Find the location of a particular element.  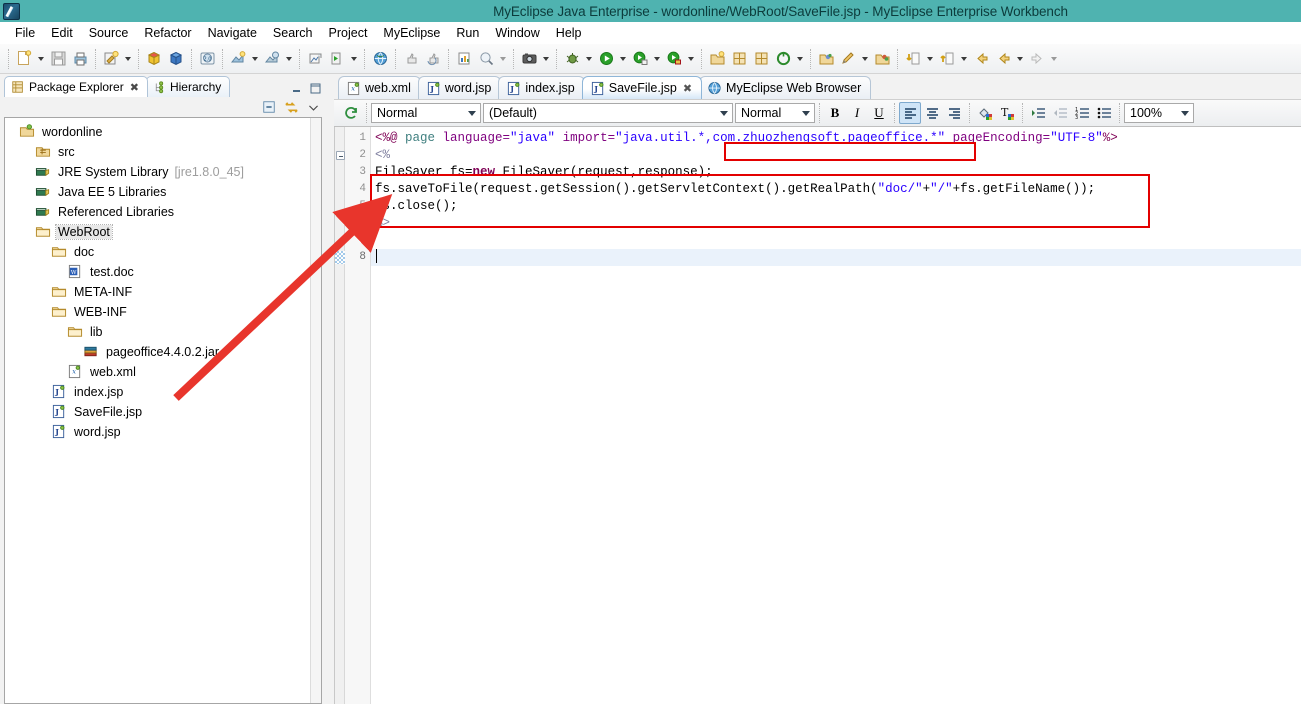

debug-dropdown-icon is located at coordinates (589, 59).